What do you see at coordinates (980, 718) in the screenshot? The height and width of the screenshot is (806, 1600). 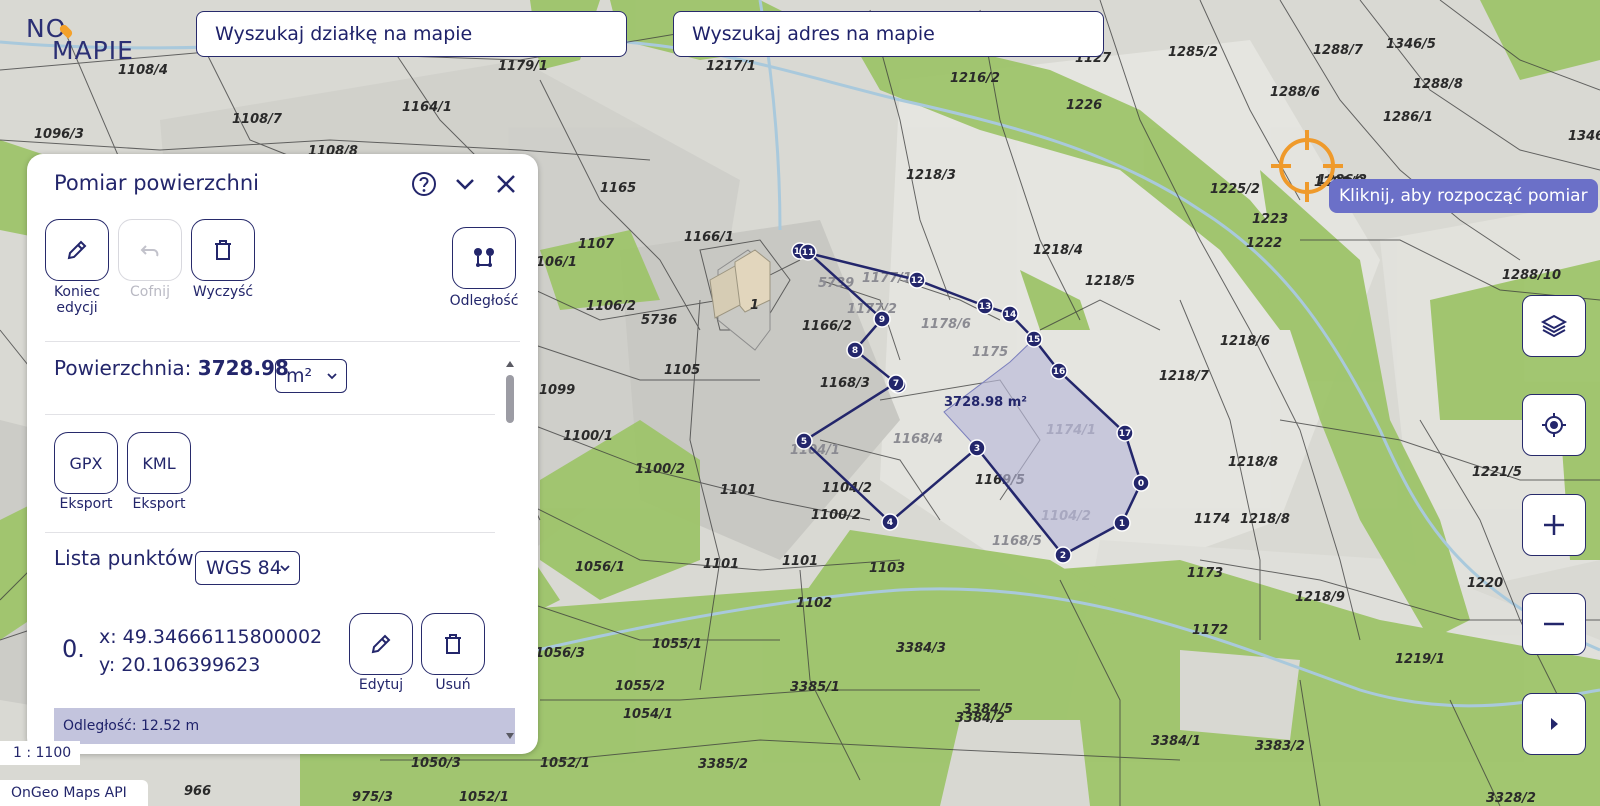 I see `parcel-number-label: 3384/2` at bounding box center [980, 718].